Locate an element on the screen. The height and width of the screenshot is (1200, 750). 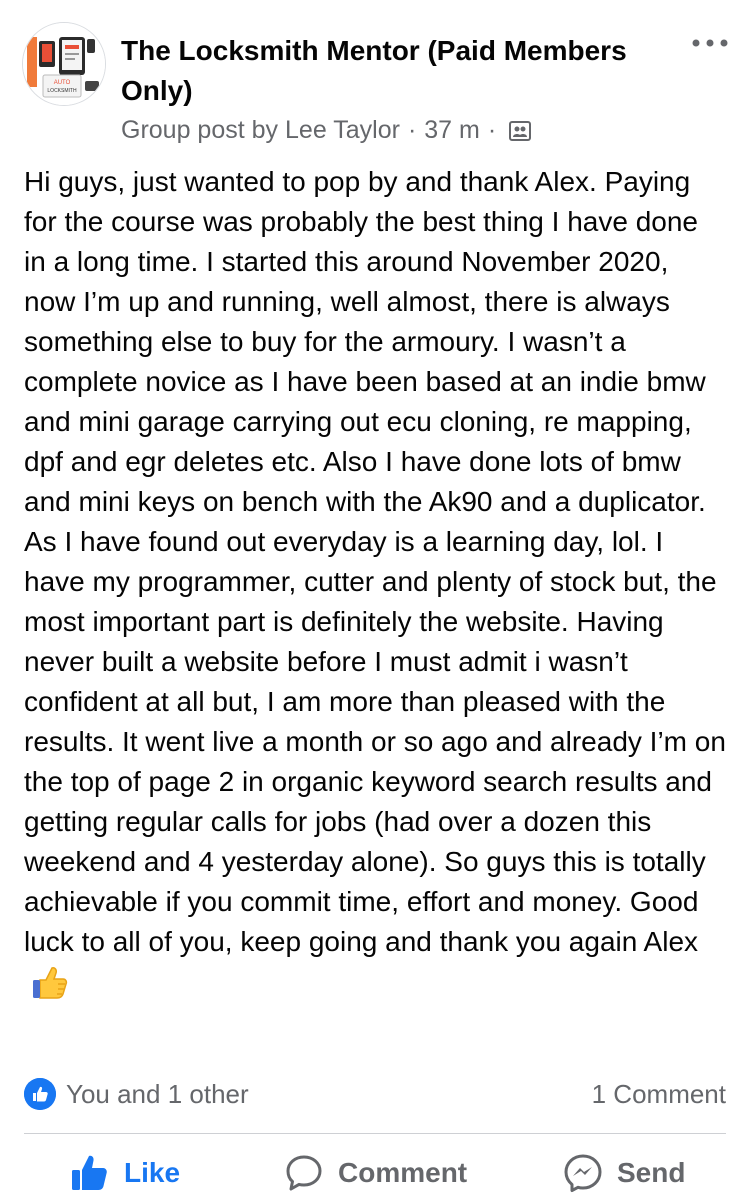
thumbs-up-emoji-icon is located at coordinates (50, 982).